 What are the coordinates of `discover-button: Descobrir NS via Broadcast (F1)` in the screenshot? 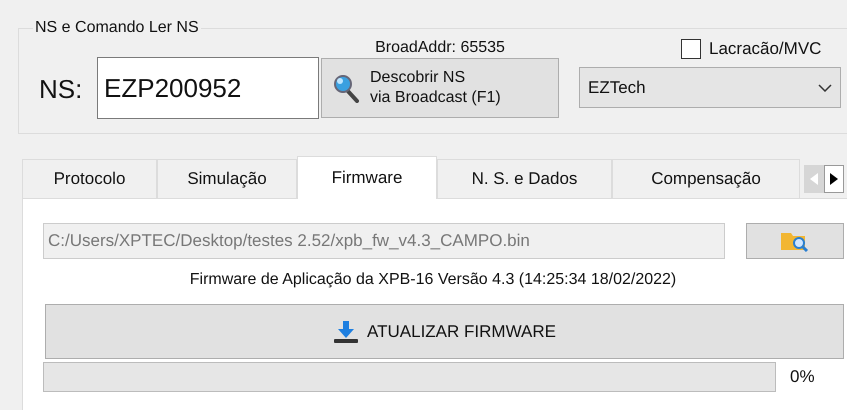 It's located at (440, 88).